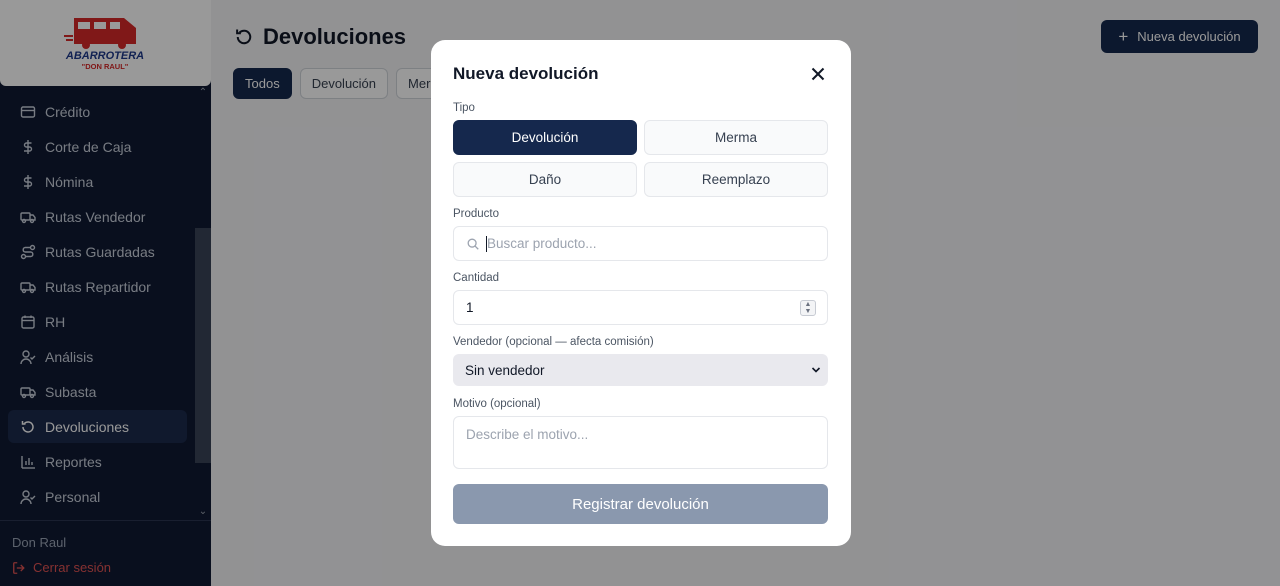 The width and height of the screenshot is (1280, 586). Describe the element at coordinates (476, 214) in the screenshot. I see `producto-label: Producto` at that location.